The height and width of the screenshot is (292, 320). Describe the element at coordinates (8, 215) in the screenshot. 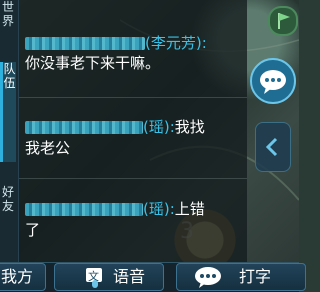

I see `tab-friends: 好友` at that location.